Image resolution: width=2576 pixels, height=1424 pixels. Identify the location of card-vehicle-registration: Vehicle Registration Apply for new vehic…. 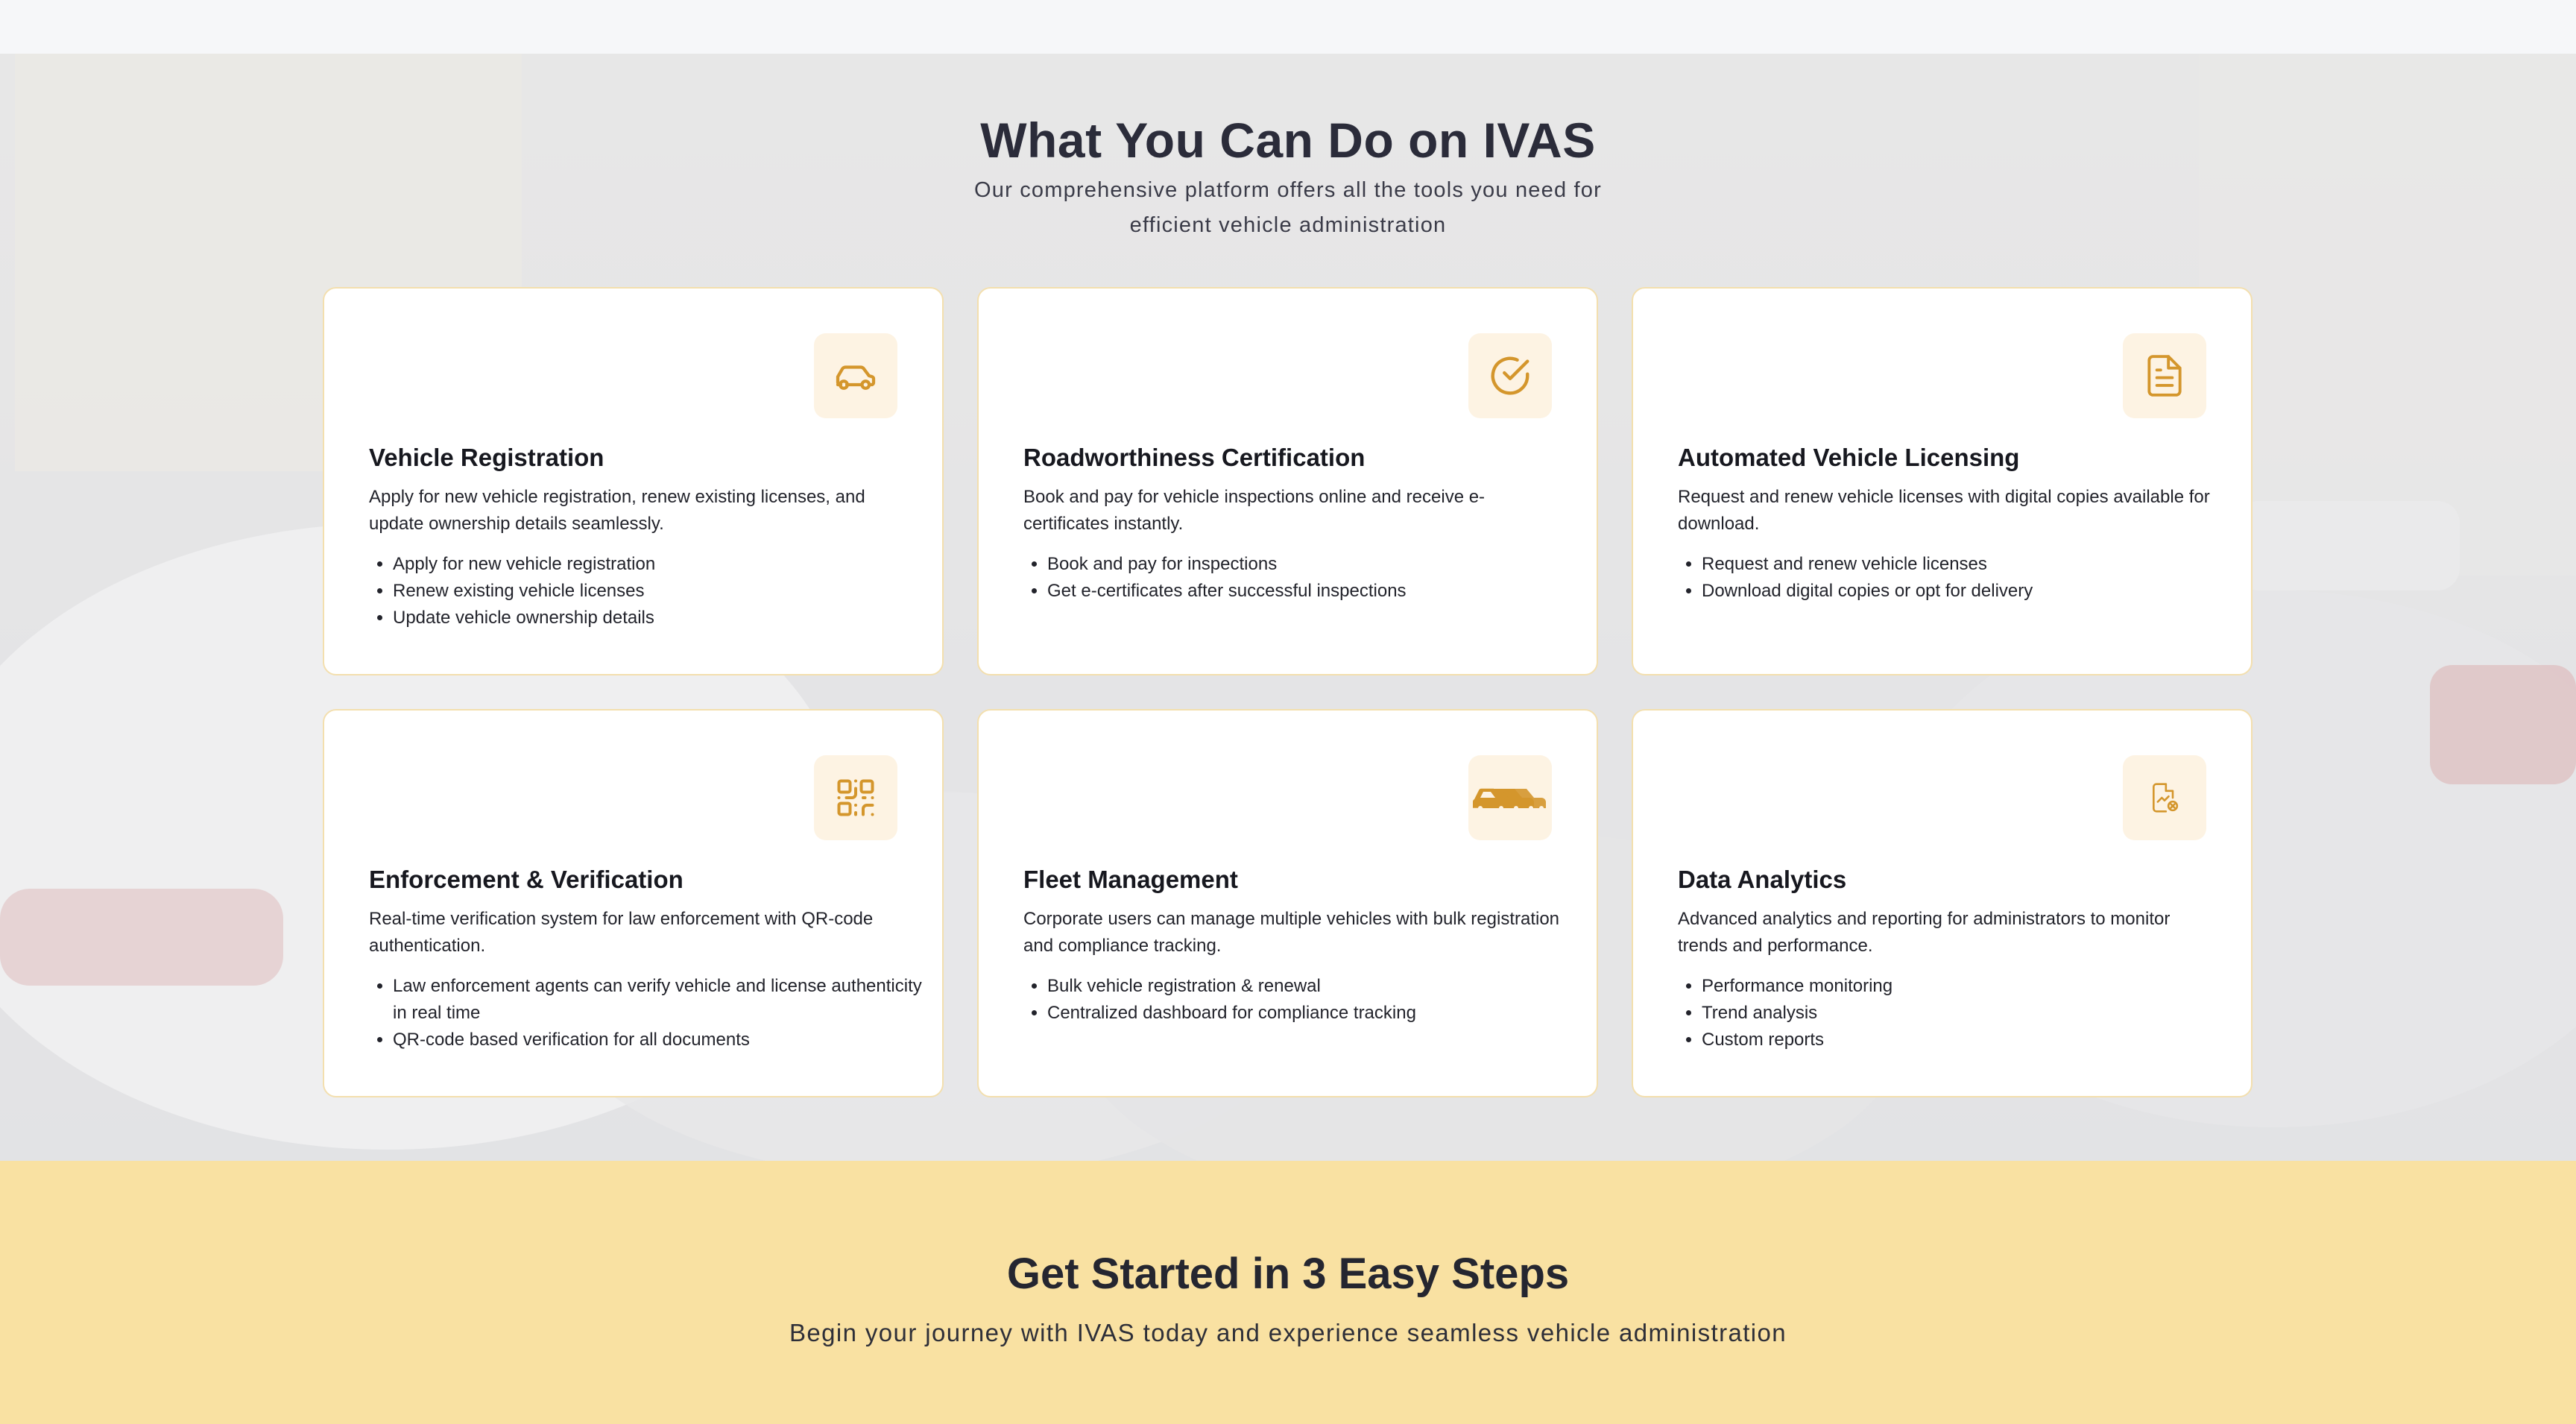
(633, 481).